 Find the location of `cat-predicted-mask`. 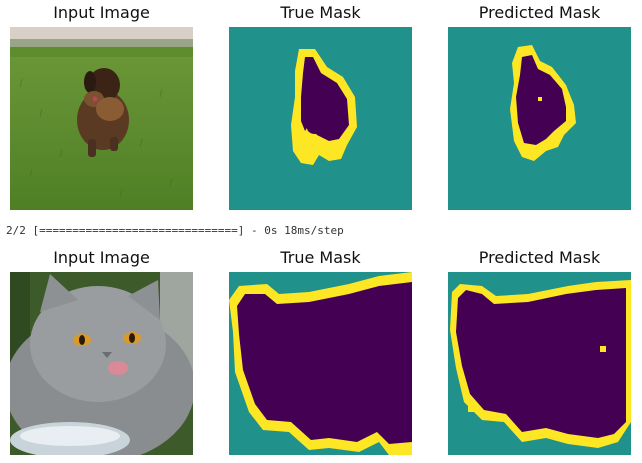

cat-predicted-mask is located at coordinates (539, 363).